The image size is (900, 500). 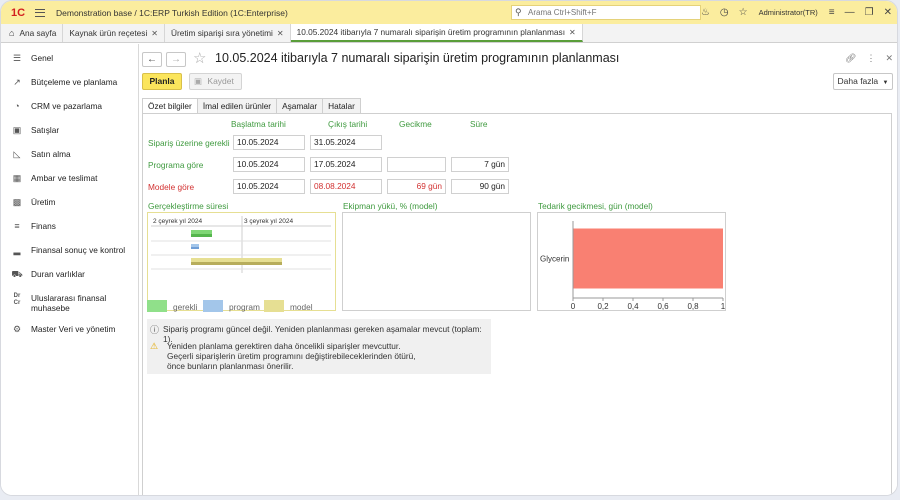 I want to click on gantt-quarter-label: 3 çeyrek yıl 2024, so click(x=269, y=221).